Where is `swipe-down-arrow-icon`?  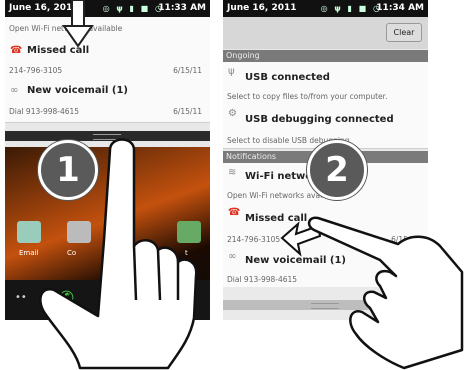 swipe-down-arrow-icon is located at coordinates (78, 24).